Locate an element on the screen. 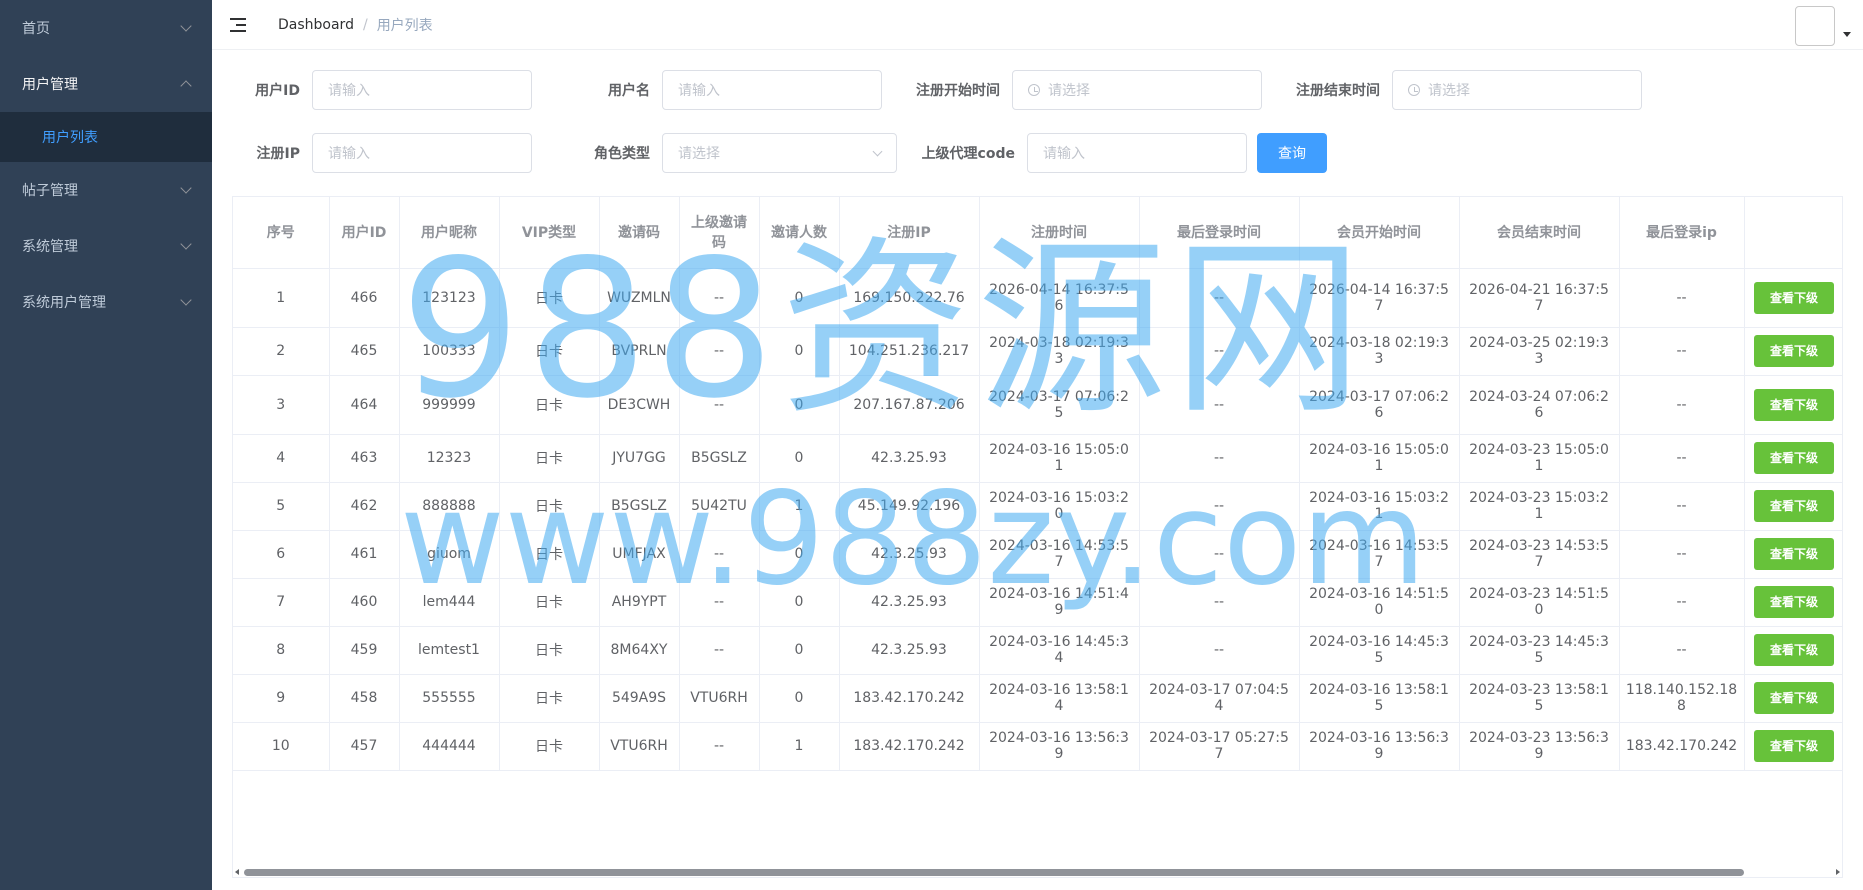 The height and width of the screenshot is (890, 1863). table-cell: B5GSLZ is located at coordinates (639, 506).